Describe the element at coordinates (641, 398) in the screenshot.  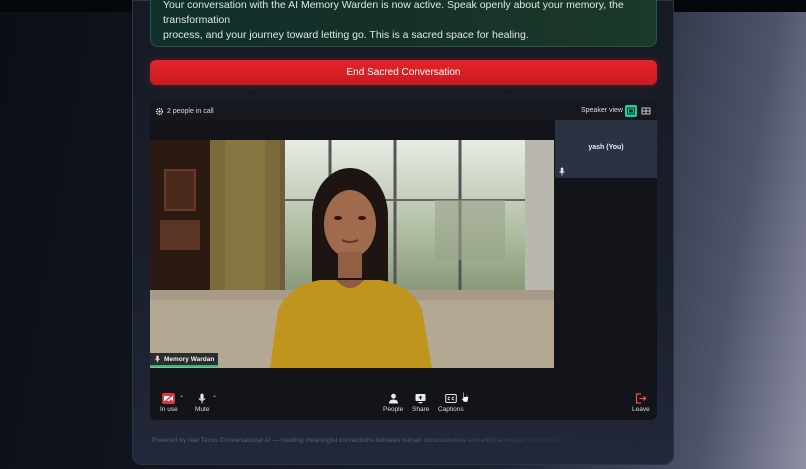
I see `leave-icon` at that location.